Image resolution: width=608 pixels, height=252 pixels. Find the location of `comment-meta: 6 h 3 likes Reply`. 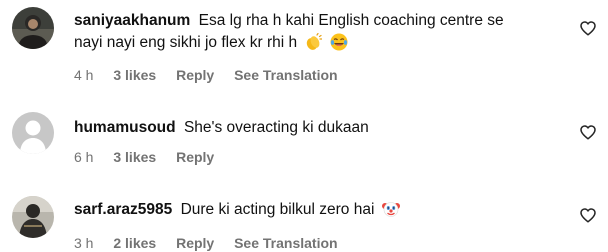

comment-meta: 6 h 3 likes Reply is located at coordinates (321, 157).